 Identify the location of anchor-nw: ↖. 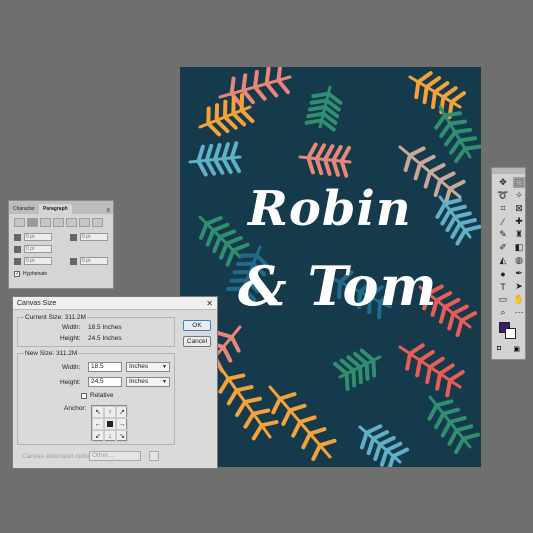
(98, 412).